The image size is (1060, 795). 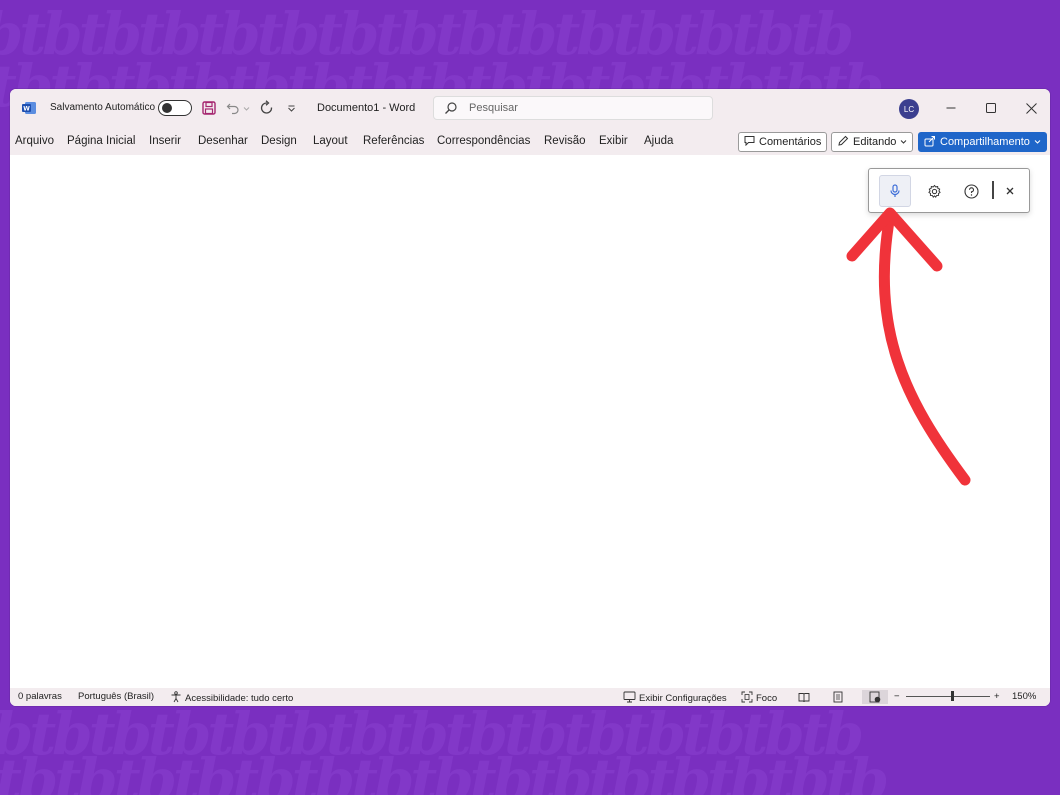 I want to click on save-icon, so click(x=209, y=108).